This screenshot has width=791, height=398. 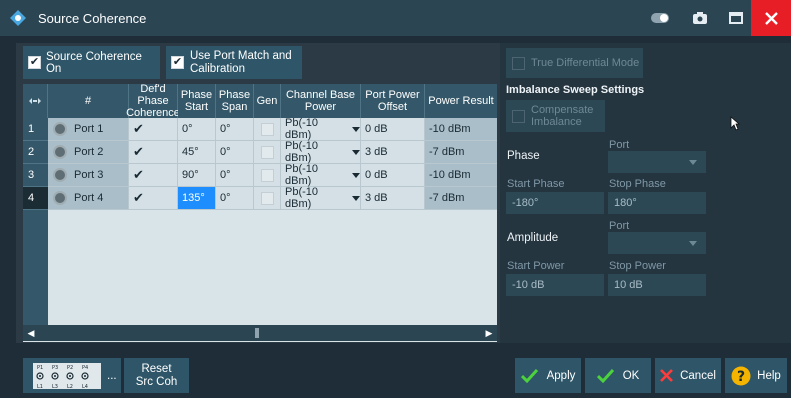 What do you see at coordinates (60, 175) in the screenshot?
I see `port-icon` at bounding box center [60, 175].